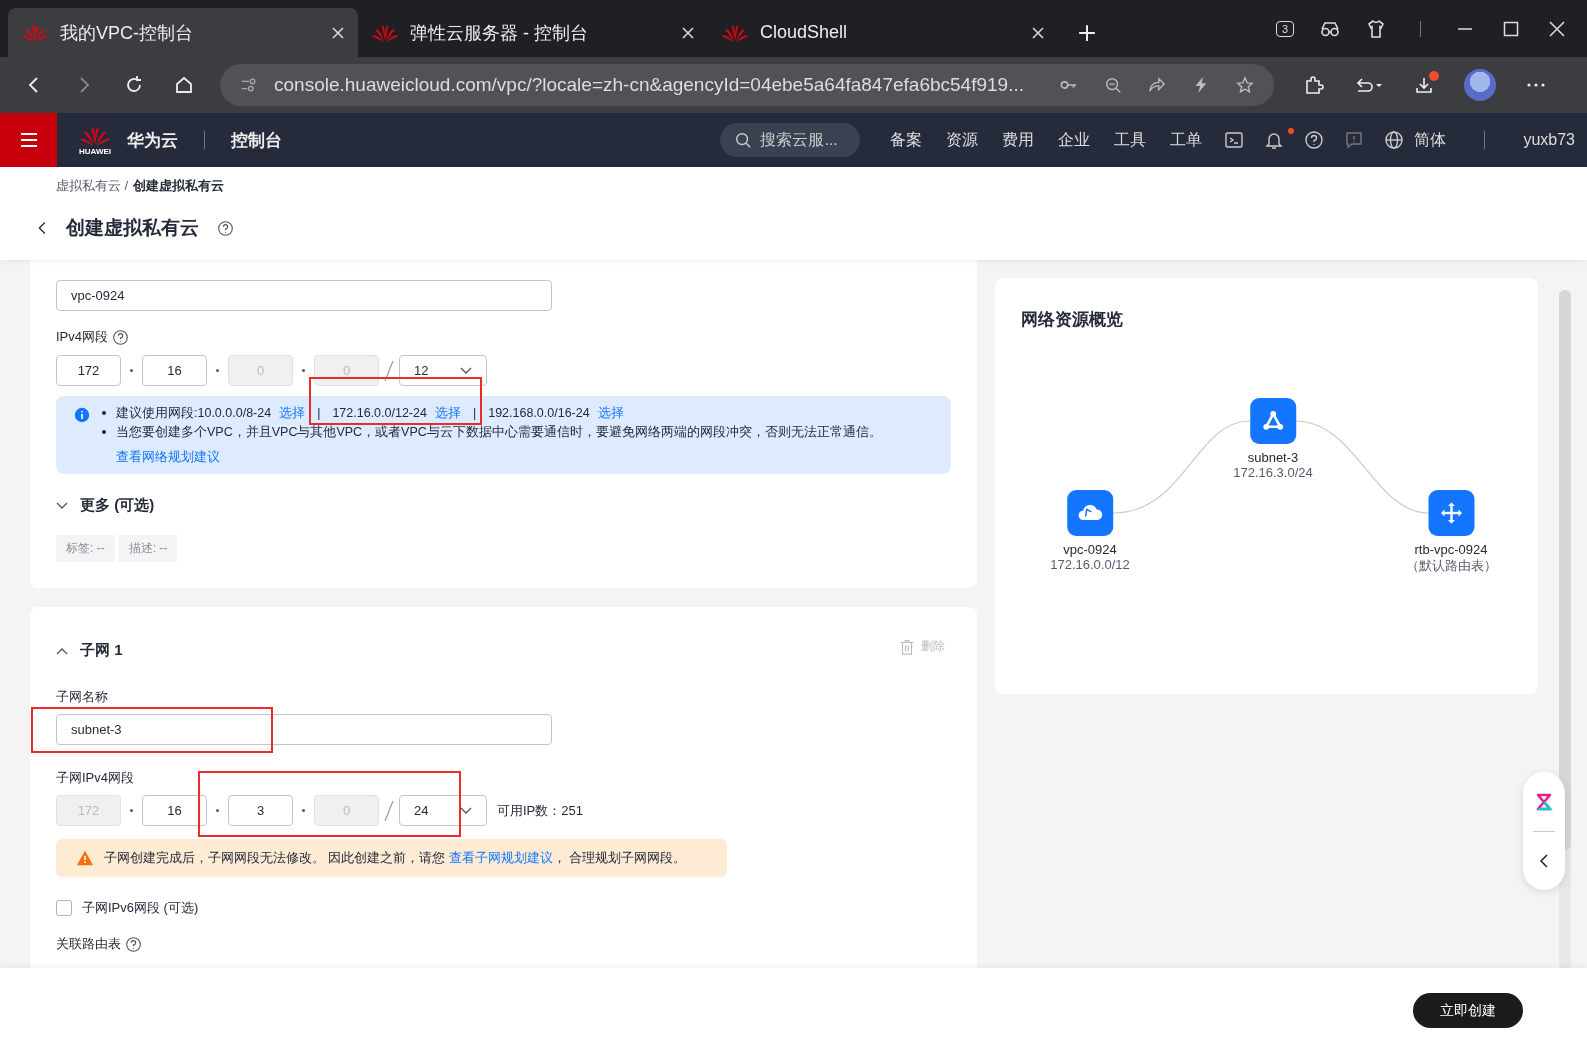 This screenshot has height=1053, width=1587. I want to click on menu-icon, so click(28, 140).